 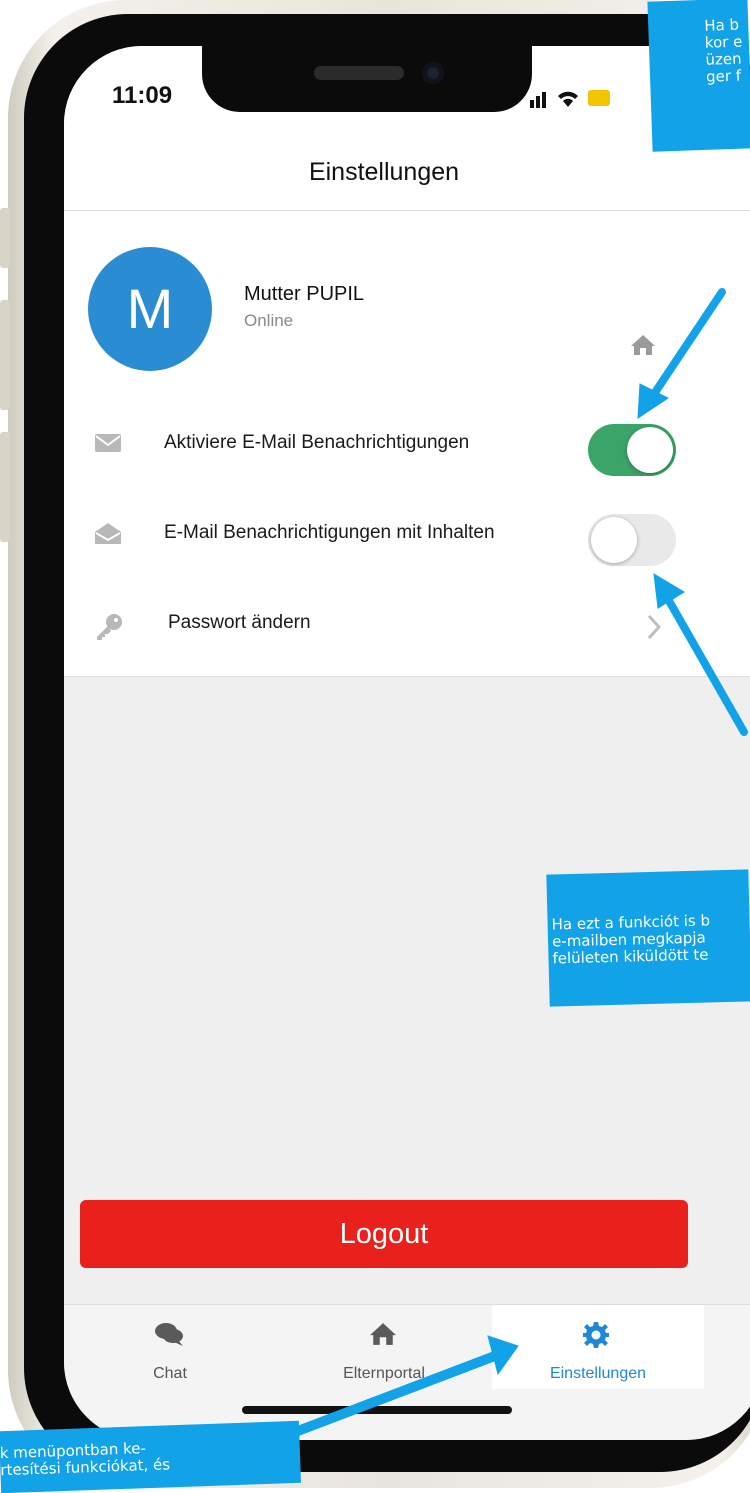 I want to click on arrow-to-email-toggle, so click(x=686, y=346).